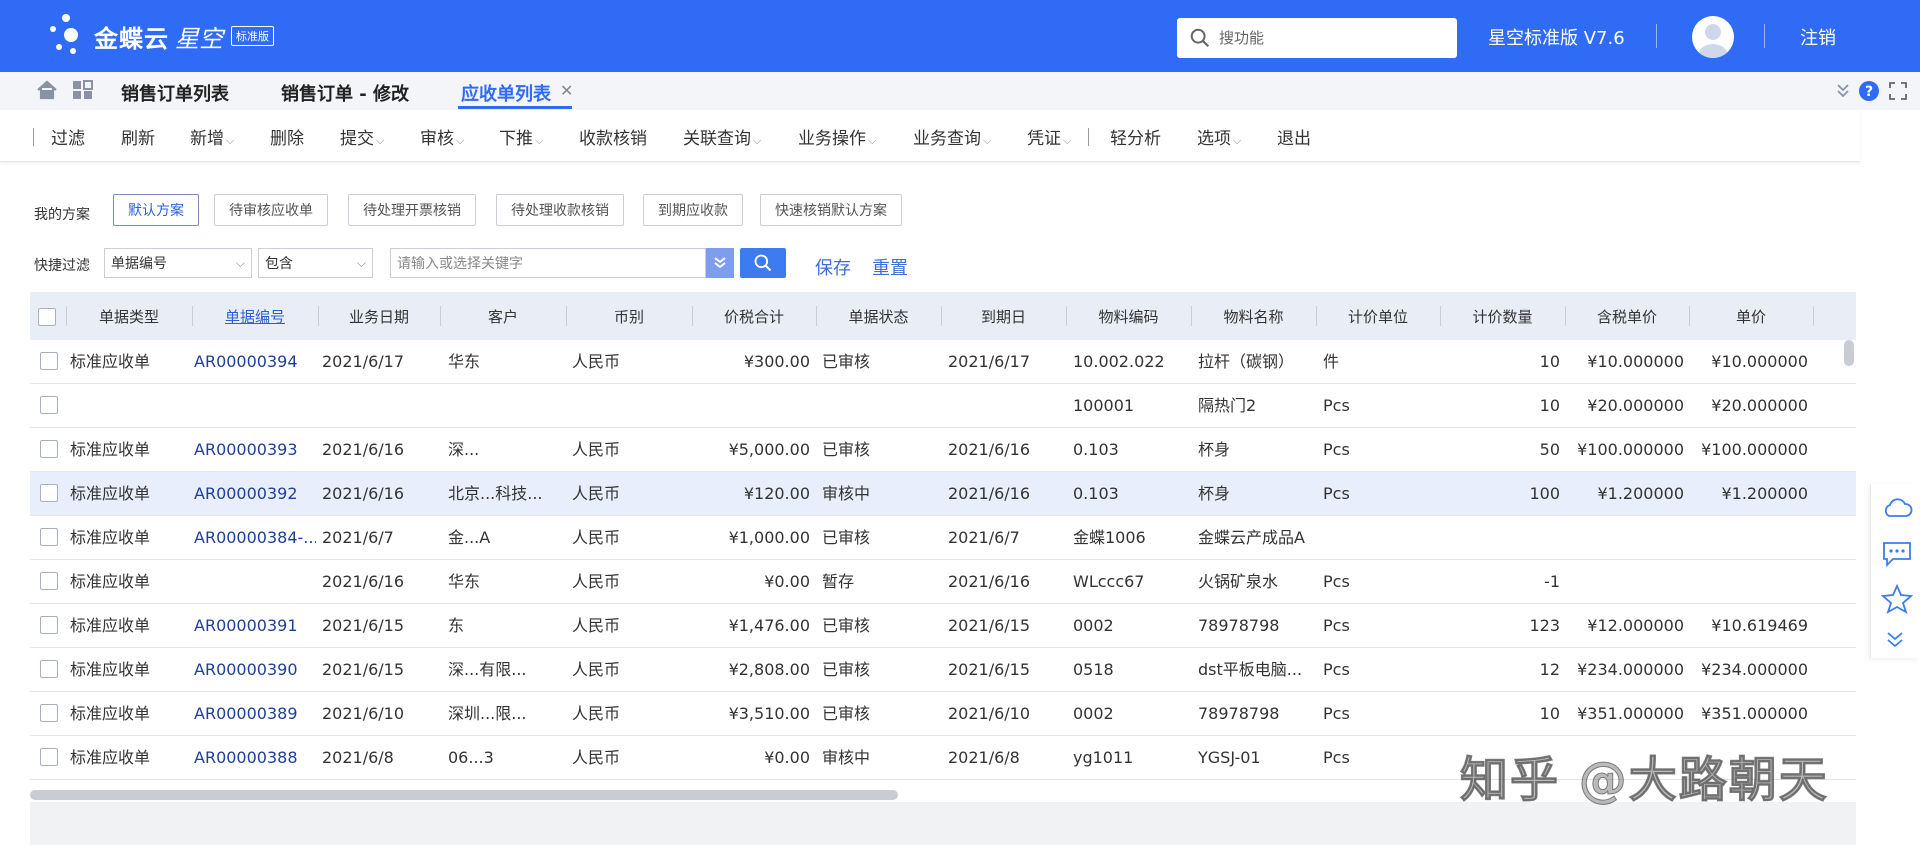 This screenshot has width=1920, height=845. I want to click on active-tab-indicator, so click(515, 107).